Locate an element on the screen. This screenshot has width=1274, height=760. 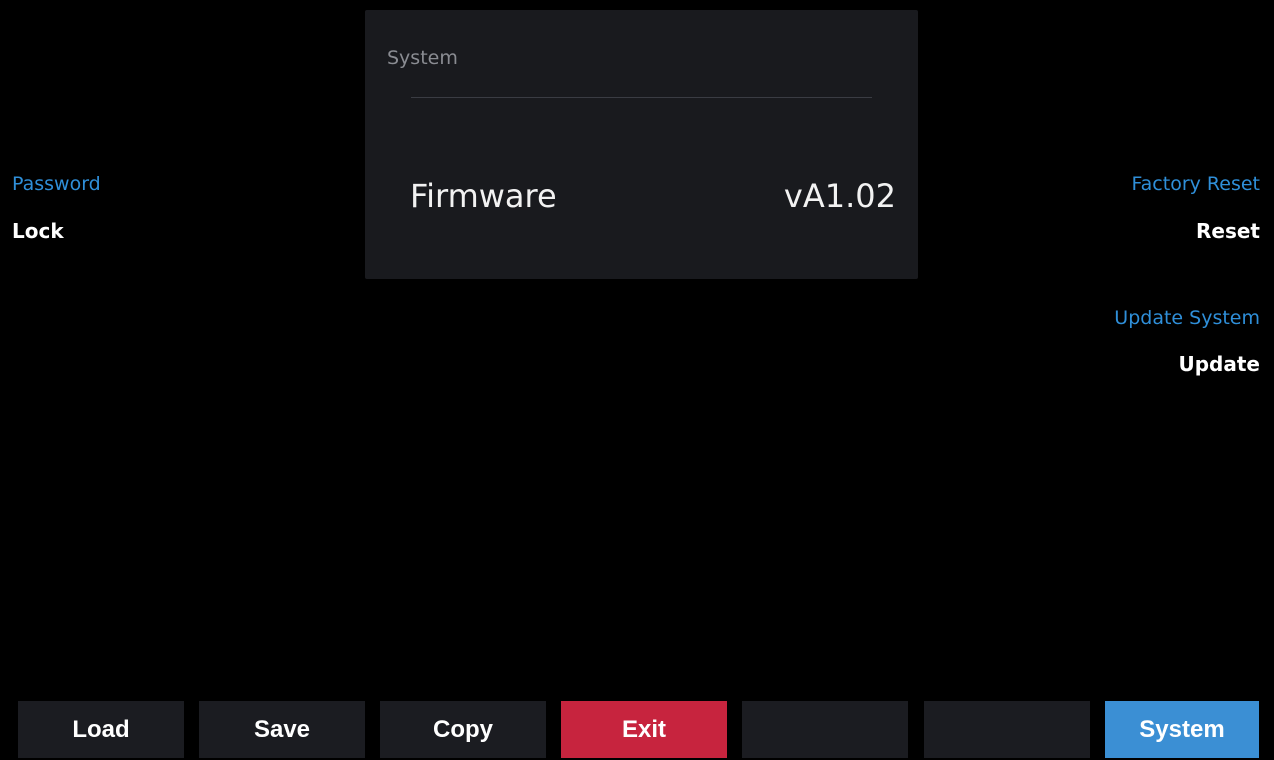
panel-divider is located at coordinates (641, 97).